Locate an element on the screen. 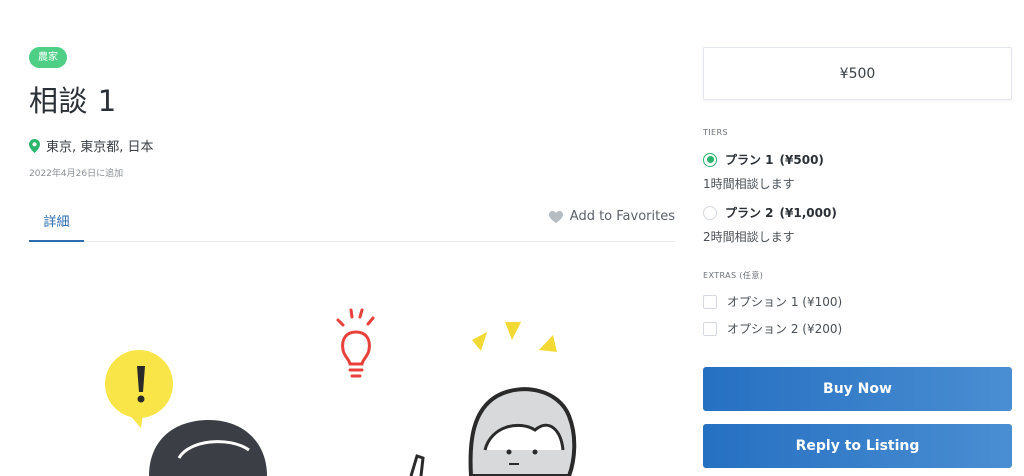 This screenshot has height=476, width=1024. person-right-icon is located at coordinates (493, 431).